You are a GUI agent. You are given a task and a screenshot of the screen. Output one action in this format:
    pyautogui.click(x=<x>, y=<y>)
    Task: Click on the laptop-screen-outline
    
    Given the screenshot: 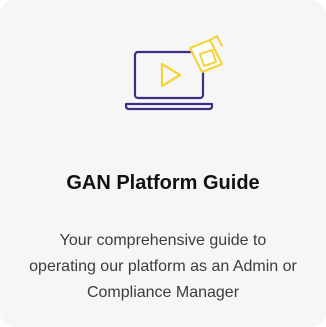 What is the action you would take?
    pyautogui.click(x=169, y=75)
    